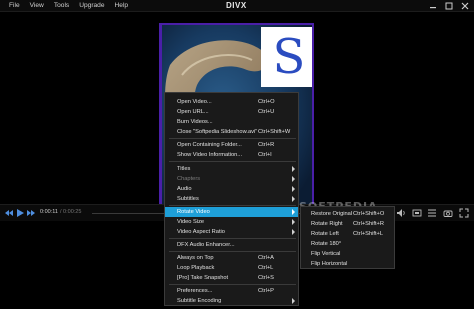 The width and height of the screenshot is (474, 309). I want to click on menu-video-aspect-ratio: Video Aspect Ratio, so click(231, 232).